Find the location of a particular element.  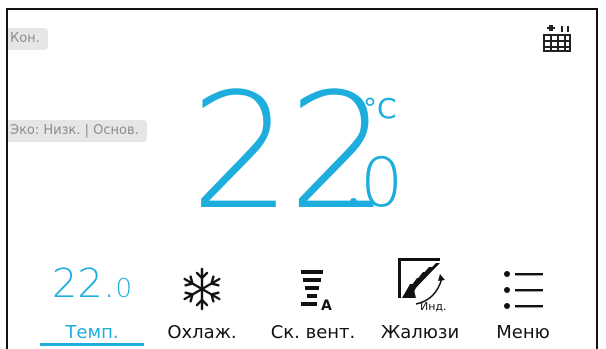

temperature-decimal-dot is located at coordinates (353, 201).